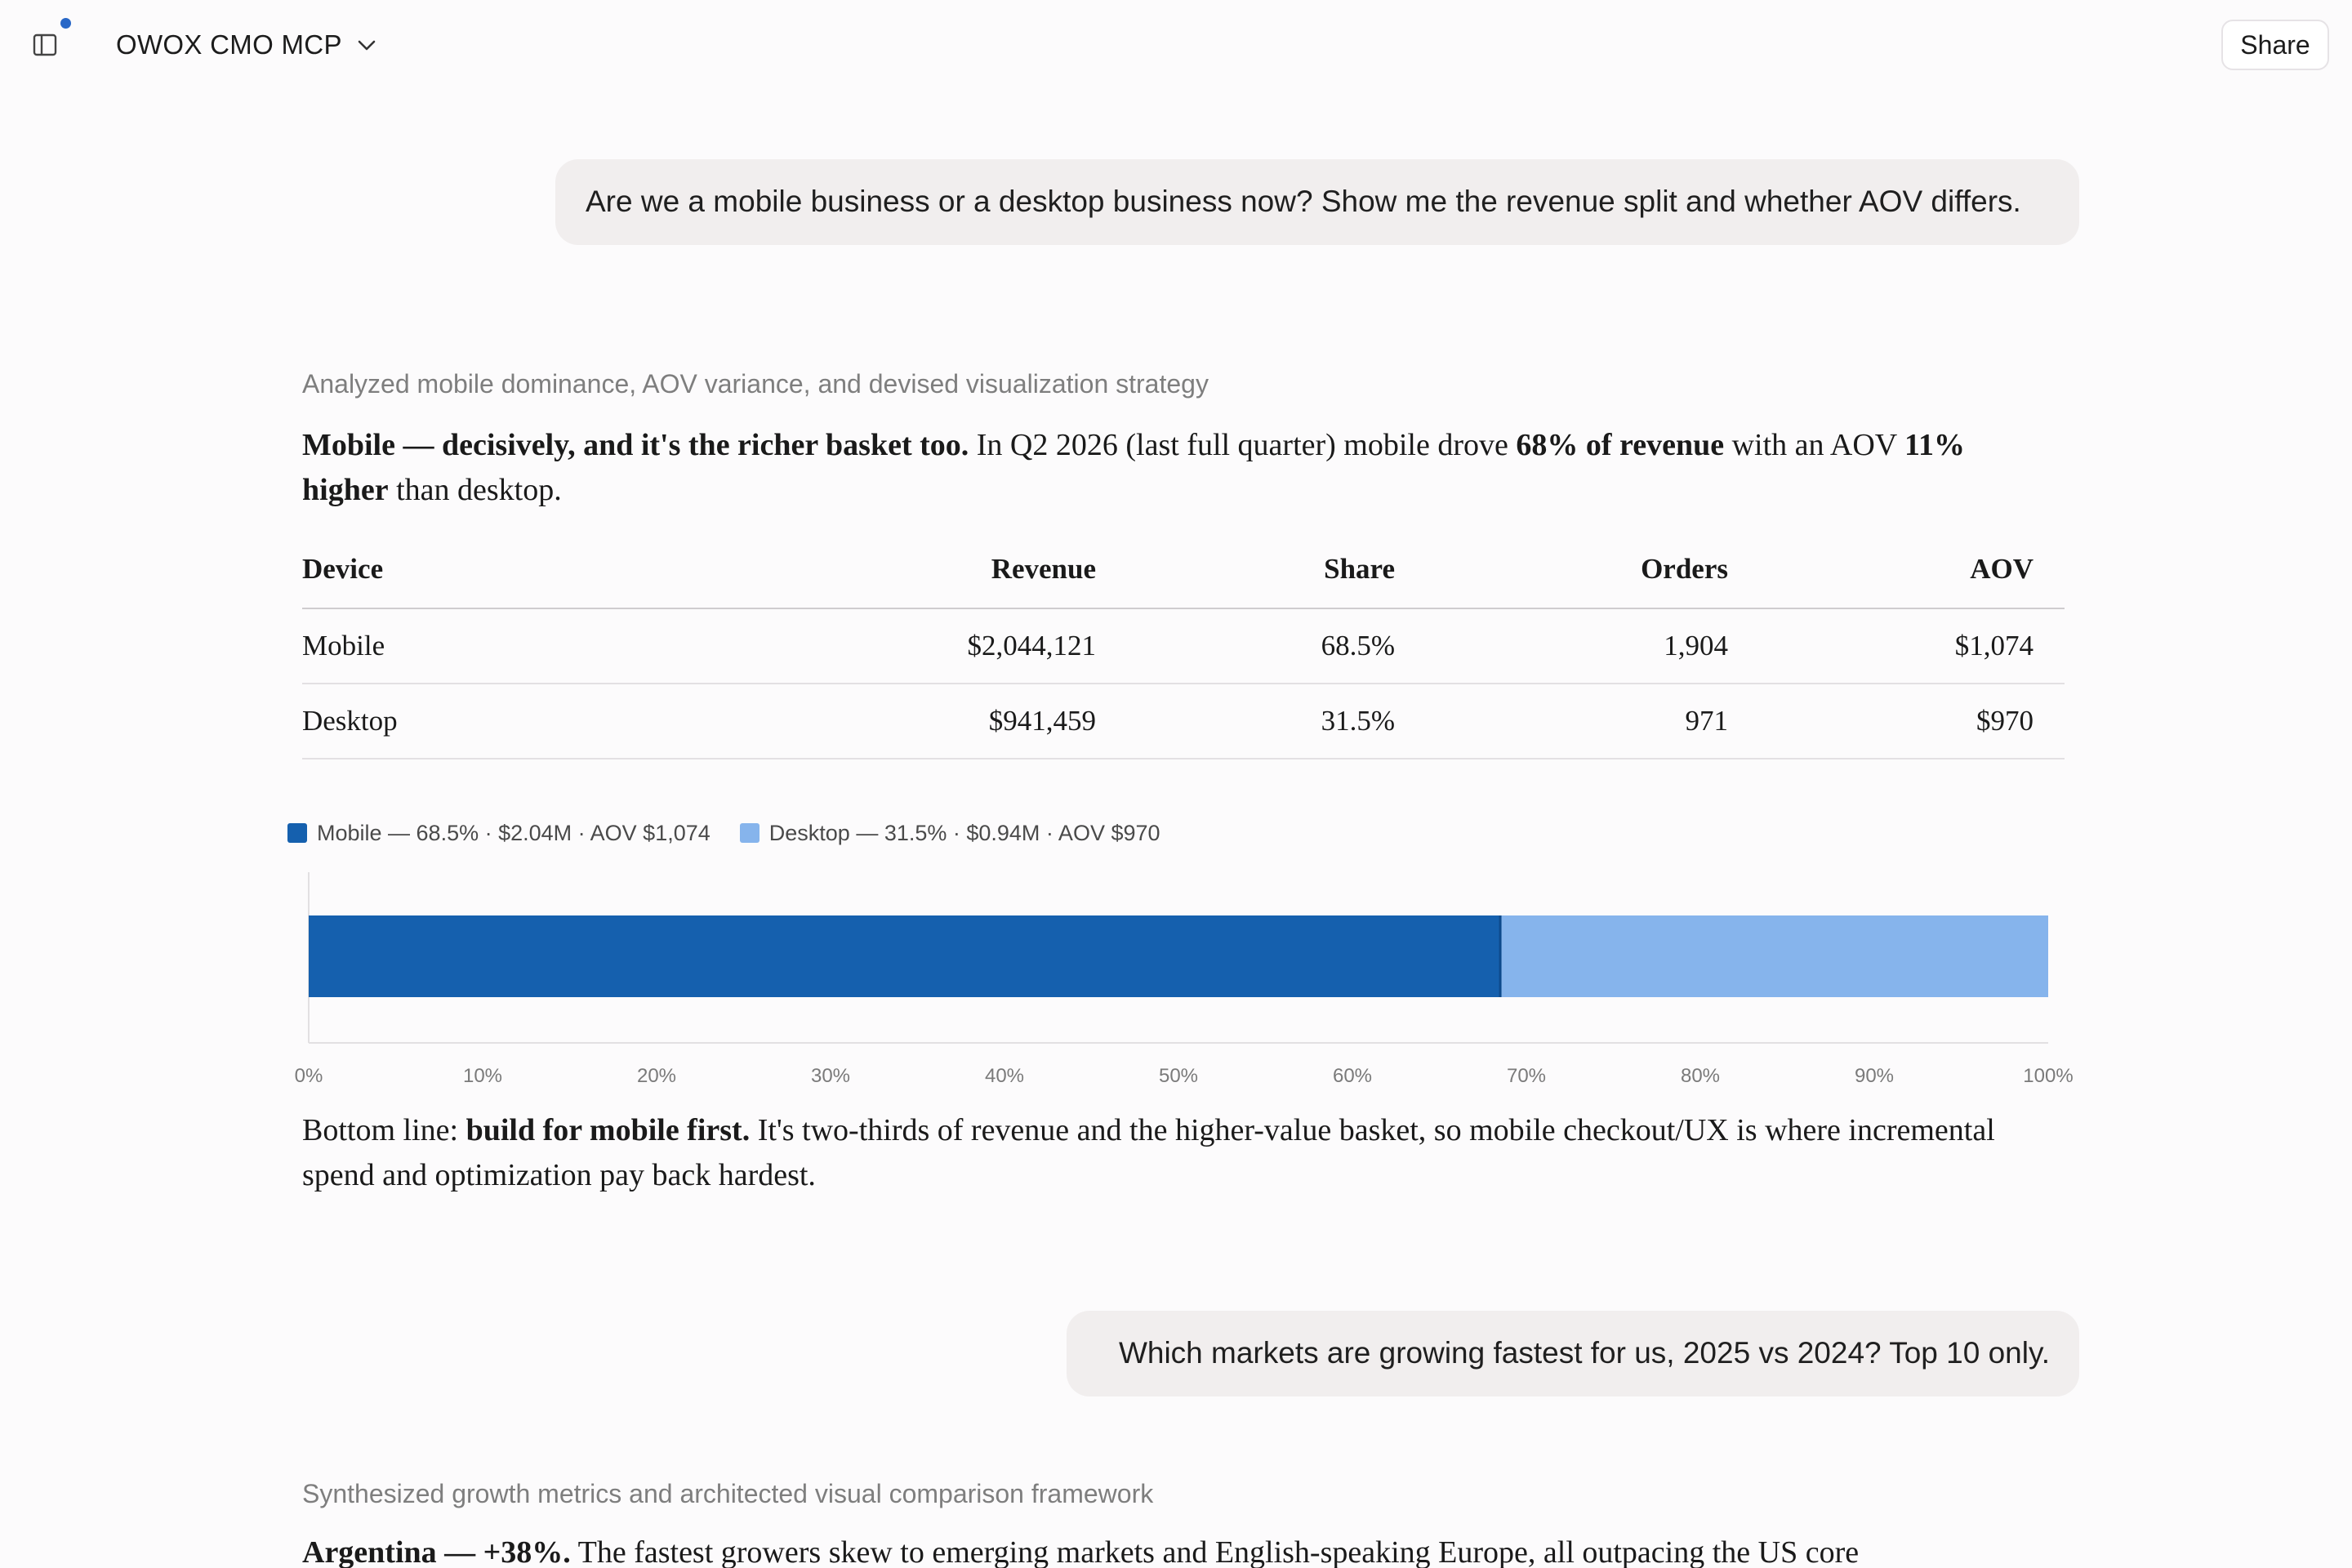 The width and height of the screenshot is (2352, 1568). What do you see at coordinates (944, 570) in the screenshot?
I see `column-header-revenue: Revenue` at bounding box center [944, 570].